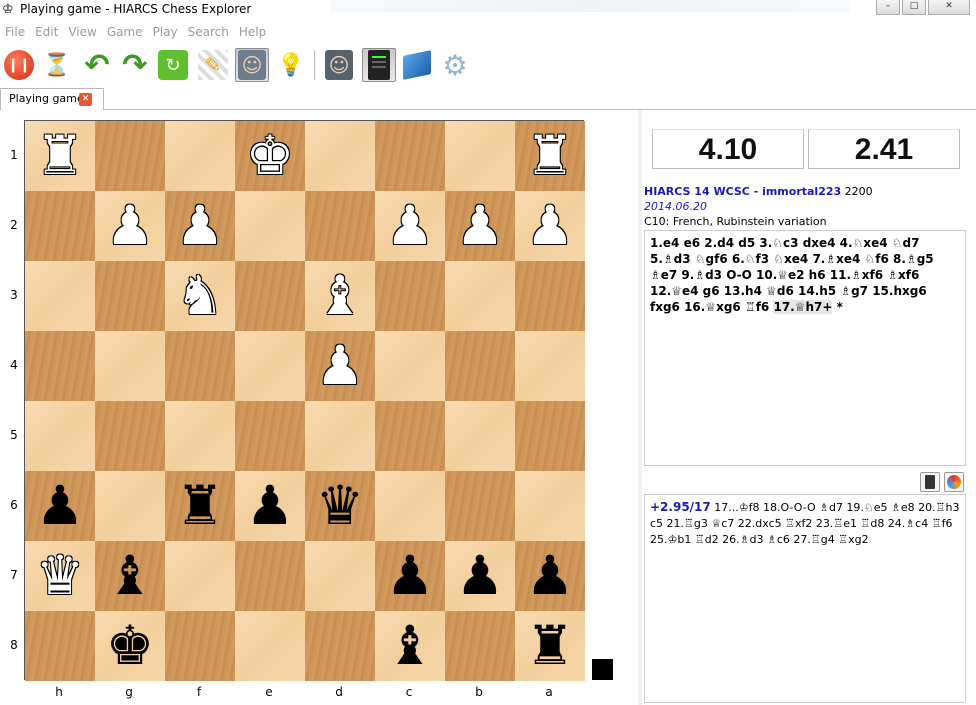 The width and height of the screenshot is (976, 705). I want to click on square-g1, so click(130, 156).